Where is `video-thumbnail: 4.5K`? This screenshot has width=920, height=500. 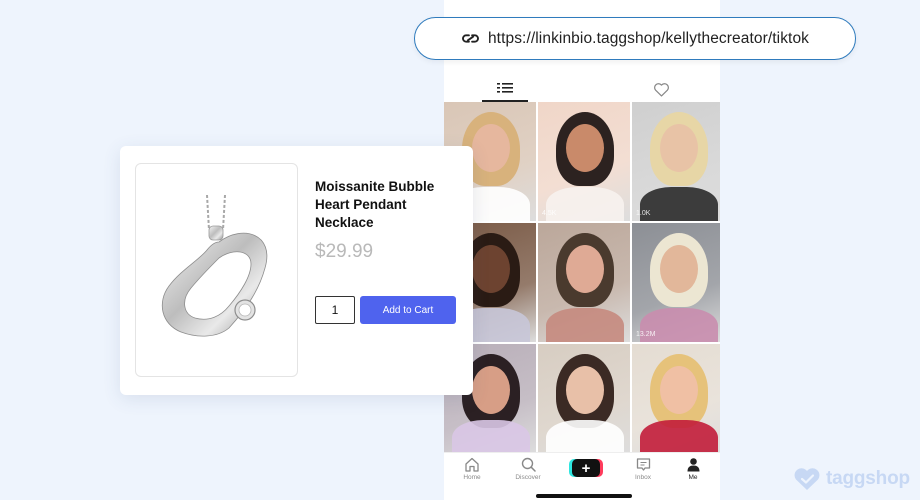 video-thumbnail: 4.5K is located at coordinates (584, 161).